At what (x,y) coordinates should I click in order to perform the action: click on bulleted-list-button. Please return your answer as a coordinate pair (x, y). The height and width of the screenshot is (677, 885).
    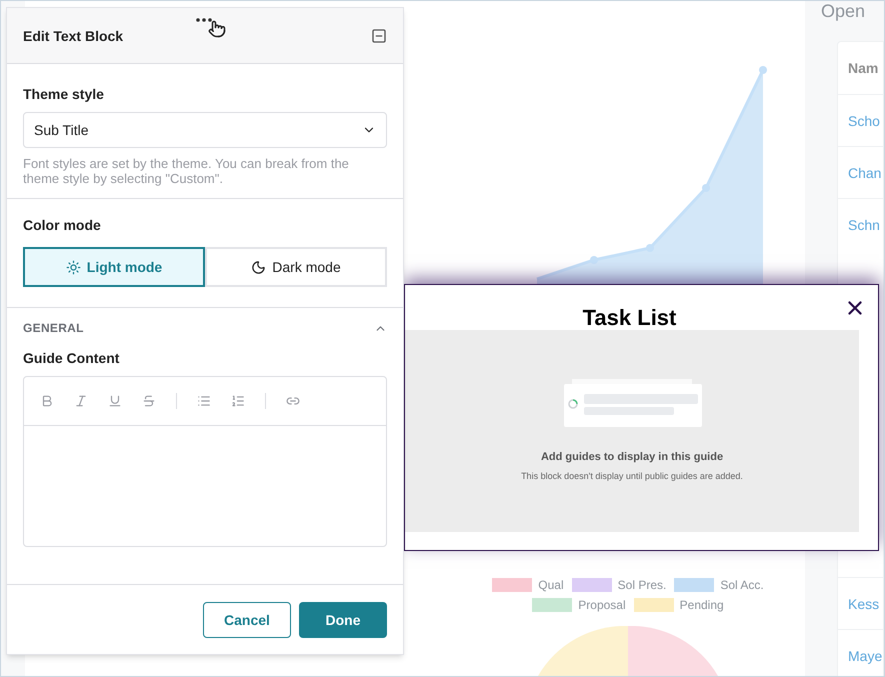
    Looking at the image, I should click on (204, 401).